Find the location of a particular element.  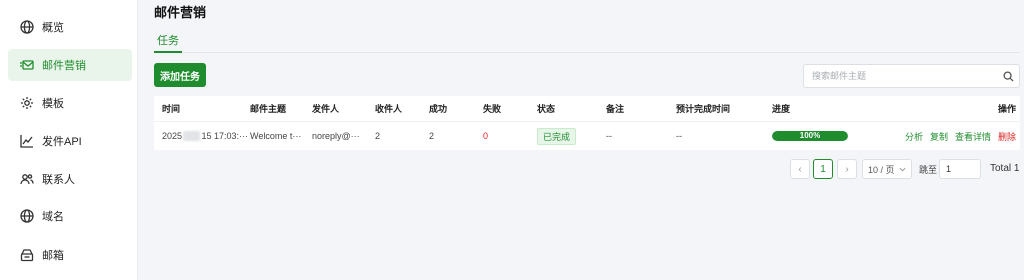

next-page-button: › is located at coordinates (847, 169).